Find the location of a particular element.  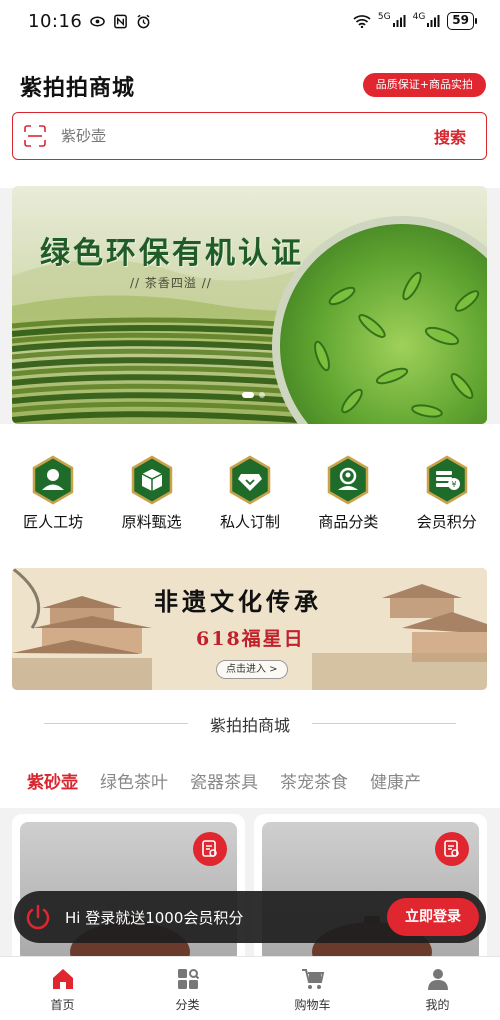

signal-icon is located at coordinates (399, 21).